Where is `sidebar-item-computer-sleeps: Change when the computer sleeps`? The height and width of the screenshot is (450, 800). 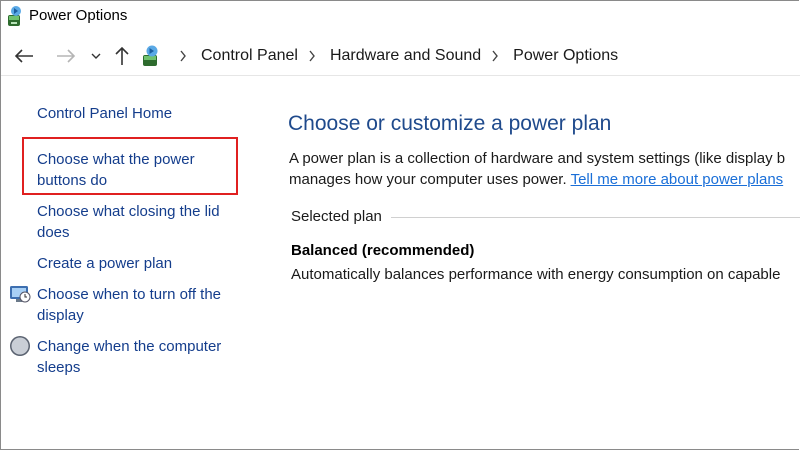 sidebar-item-computer-sleeps: Change when the computer sleeps is located at coordinates (137, 357).